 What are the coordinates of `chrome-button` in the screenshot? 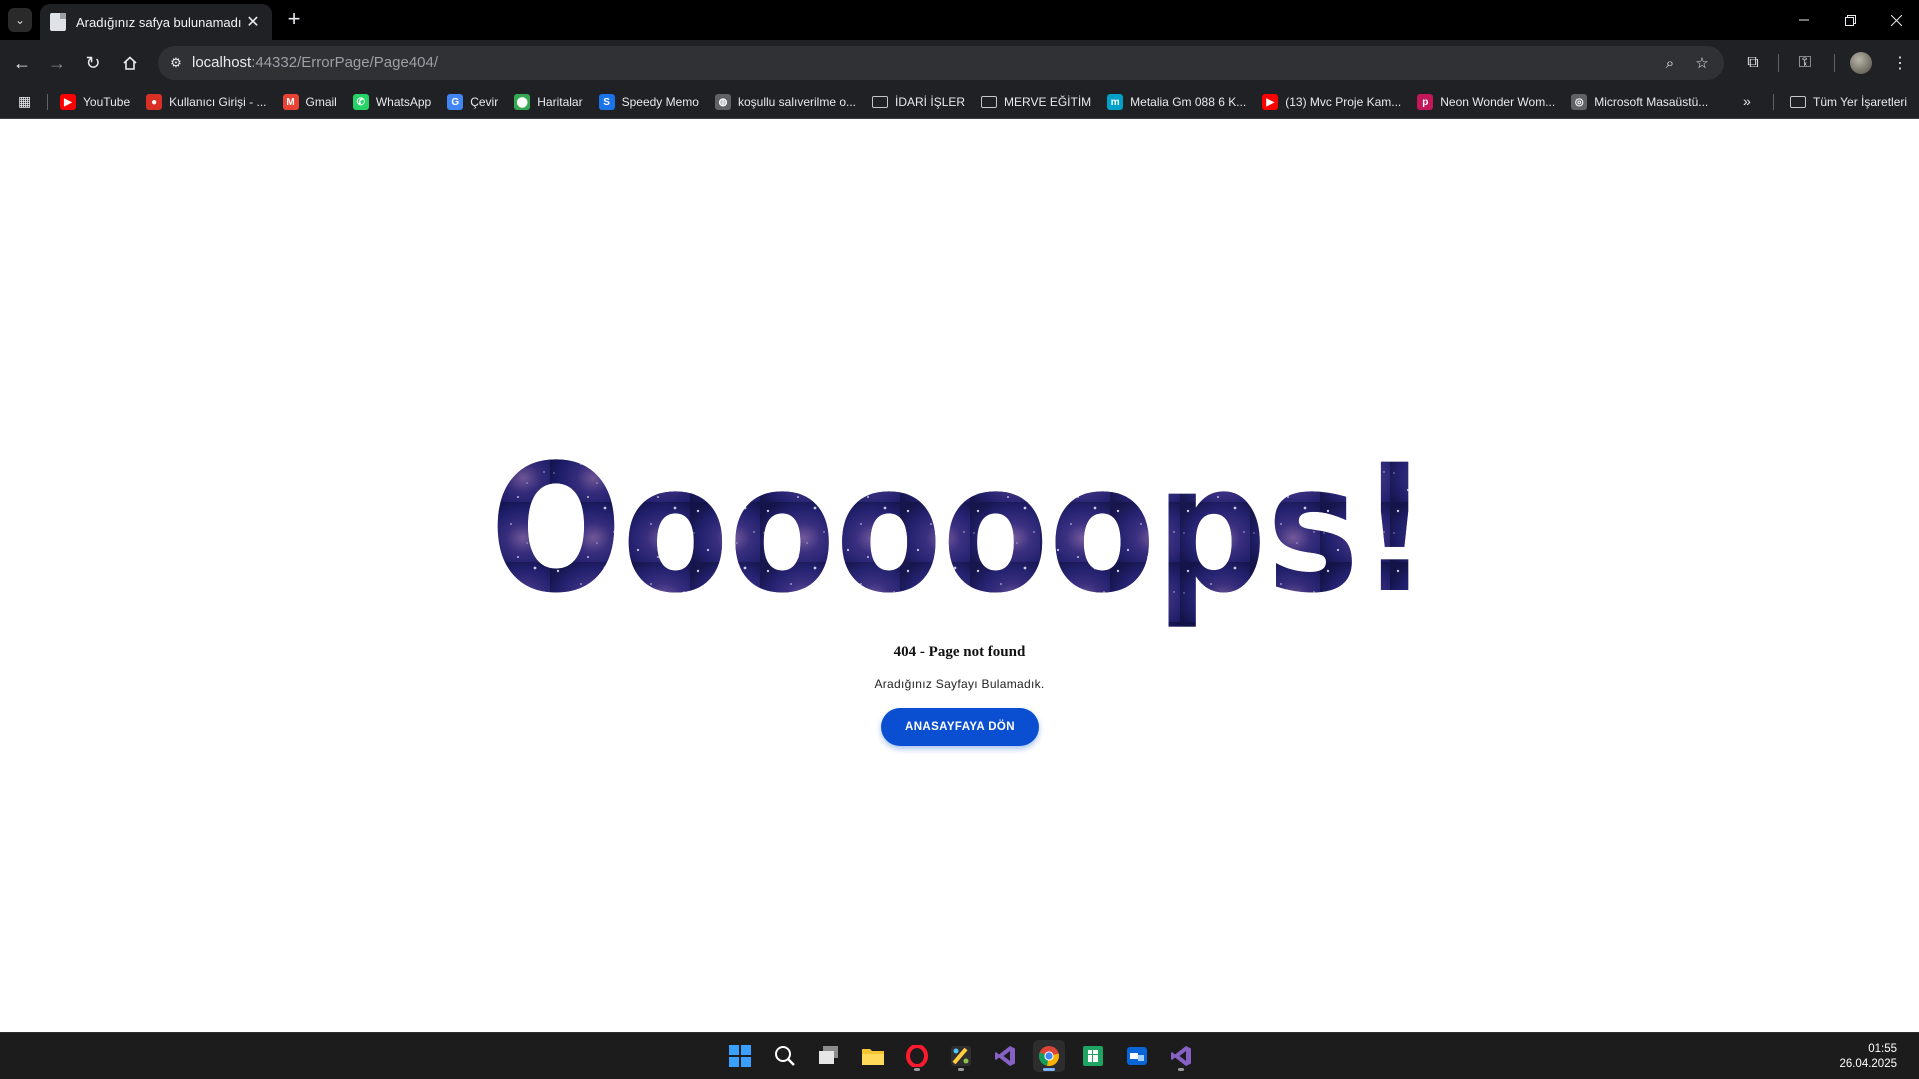 It's located at (1049, 1056).